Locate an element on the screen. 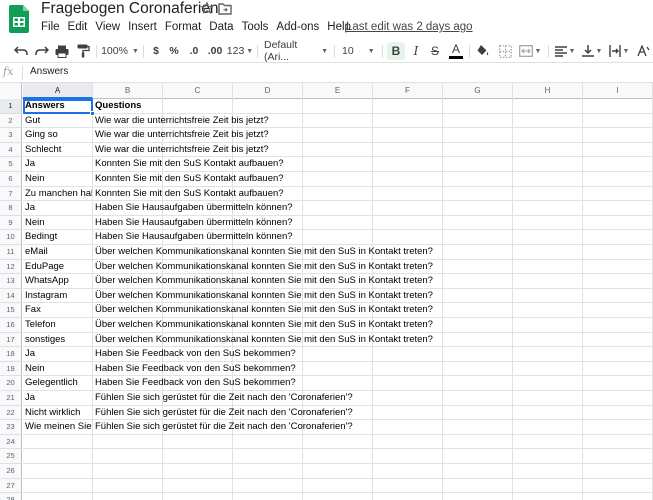 This screenshot has height=500, width=653. row-header: 22 is located at coordinates (11, 413).